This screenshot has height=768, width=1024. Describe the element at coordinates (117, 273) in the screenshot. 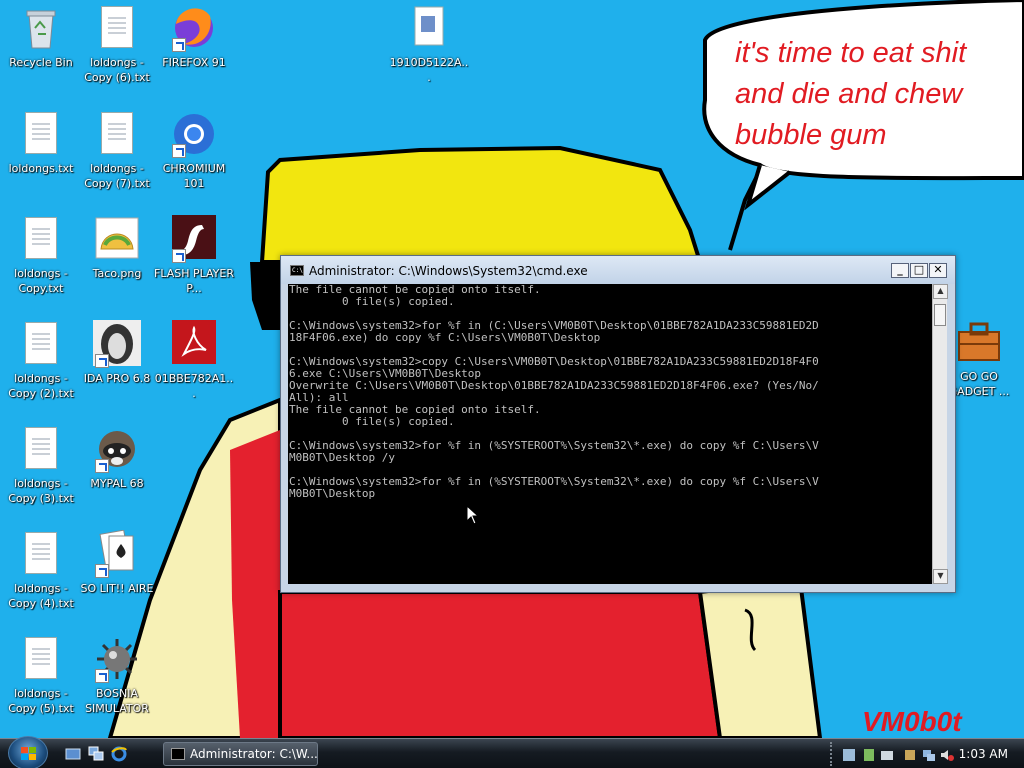

I see `icon-label: Taco.png` at that location.